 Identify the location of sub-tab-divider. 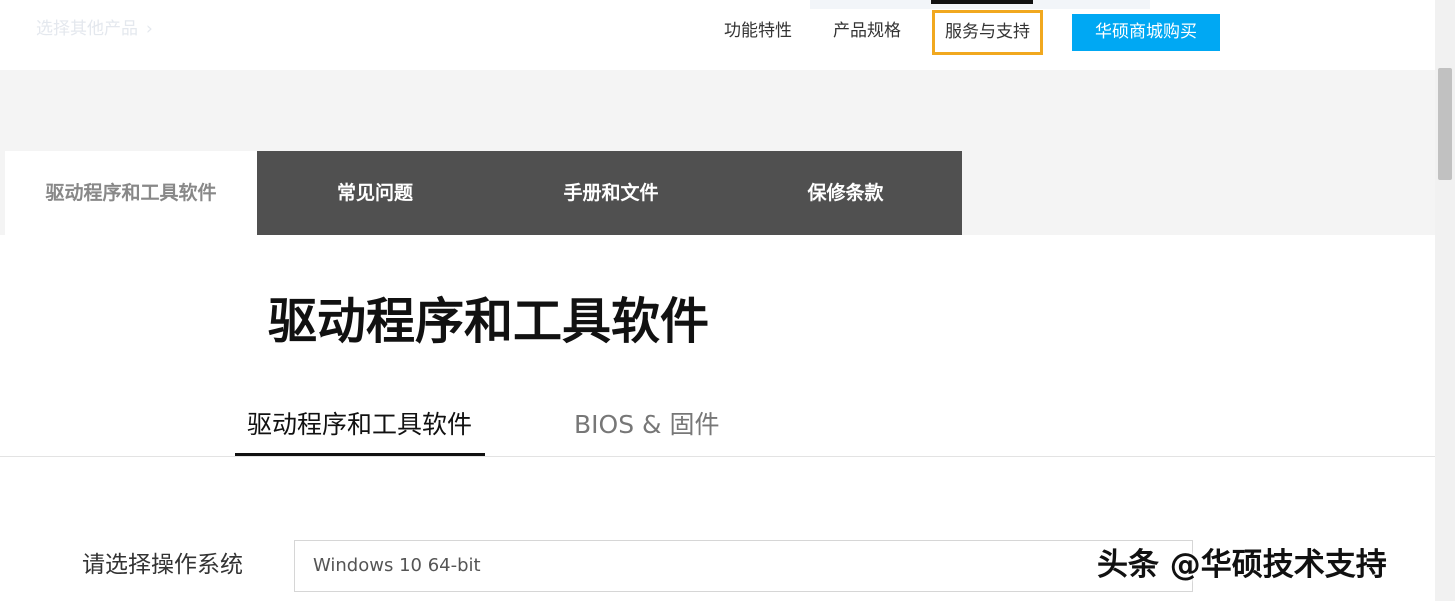
(717, 456).